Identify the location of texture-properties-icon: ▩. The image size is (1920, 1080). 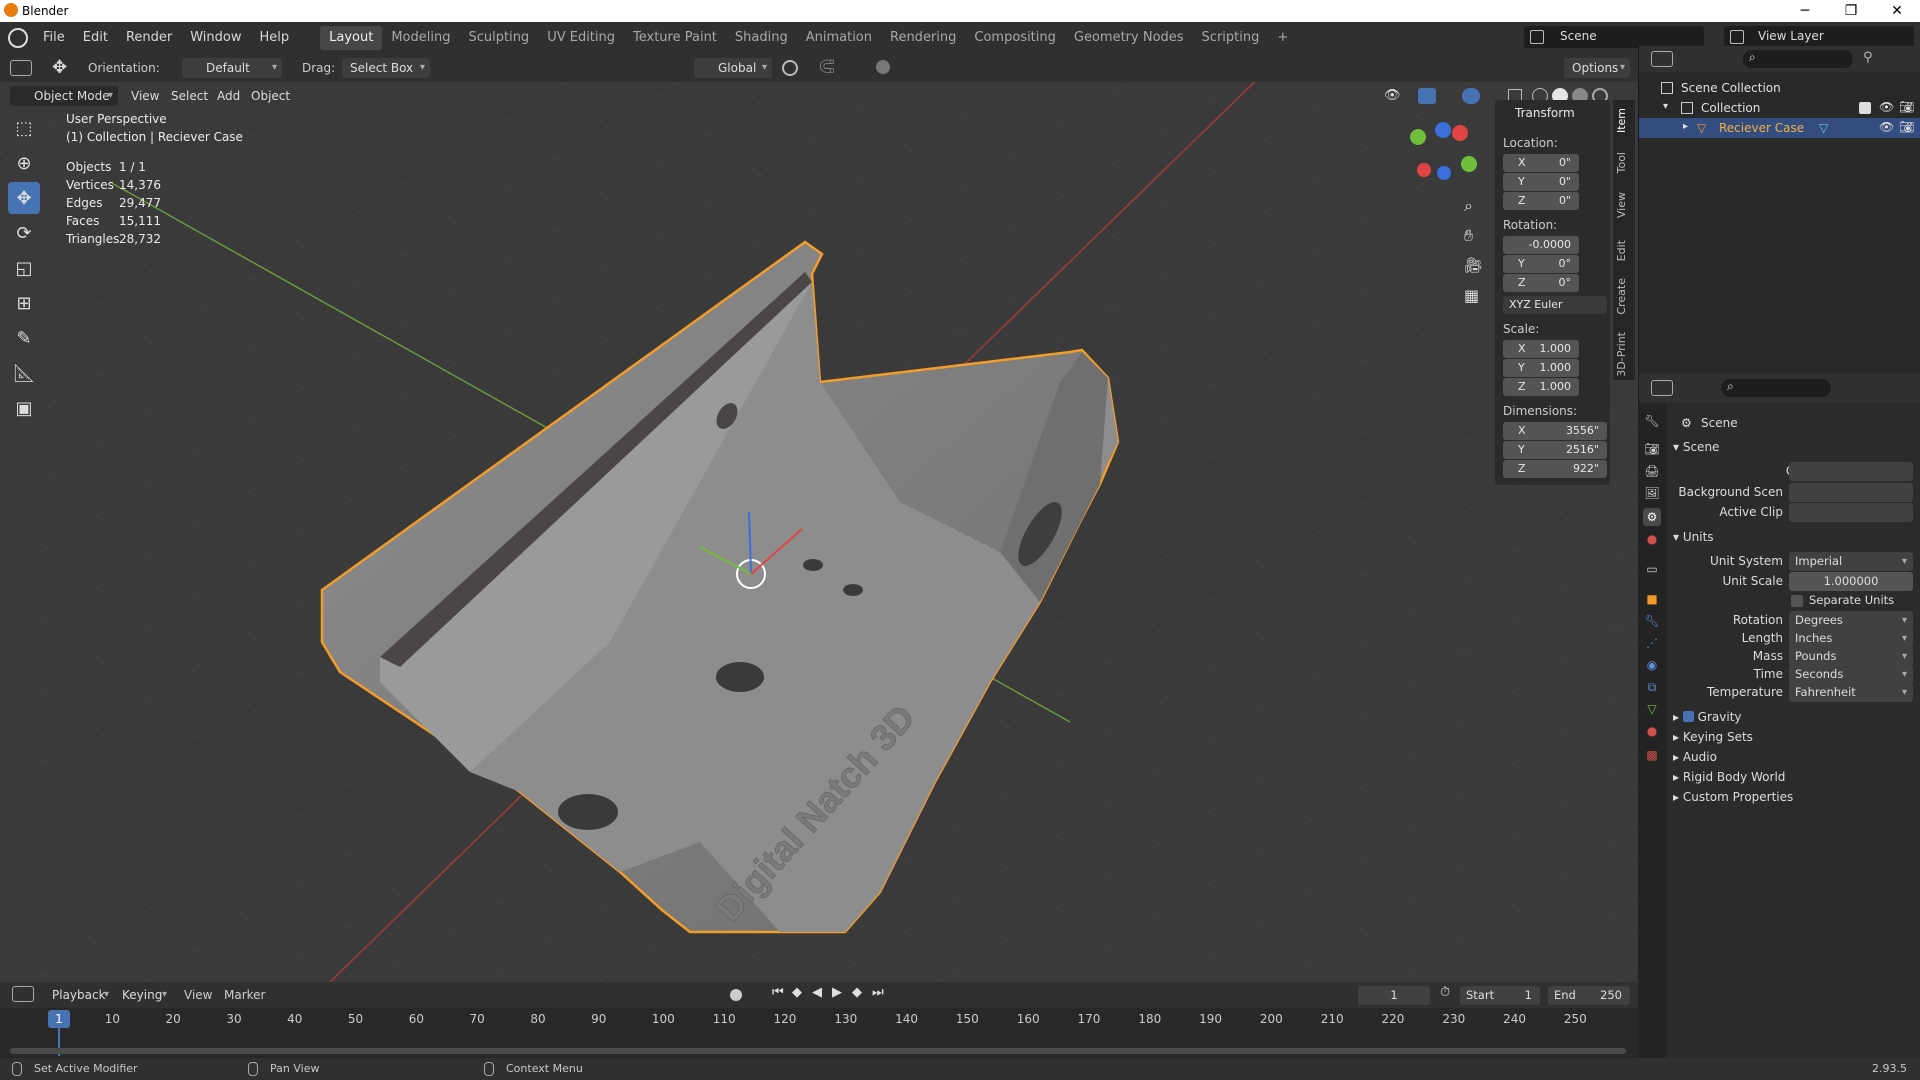
(1652, 755).